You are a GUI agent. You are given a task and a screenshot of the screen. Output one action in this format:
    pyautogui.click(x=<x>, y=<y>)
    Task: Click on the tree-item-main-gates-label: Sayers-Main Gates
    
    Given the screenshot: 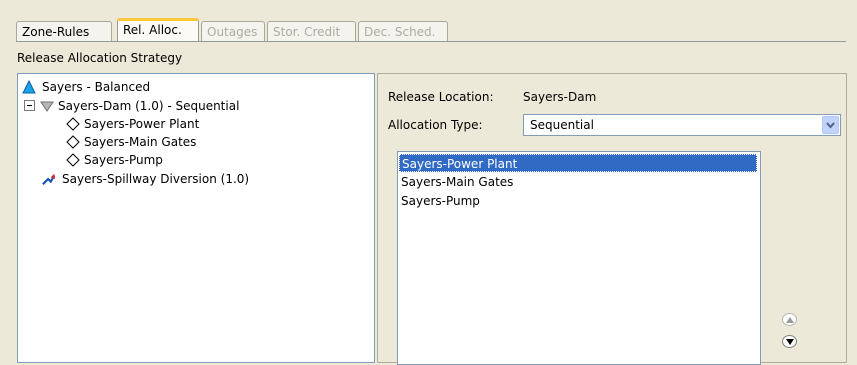 What is the action you would take?
    pyautogui.click(x=140, y=142)
    